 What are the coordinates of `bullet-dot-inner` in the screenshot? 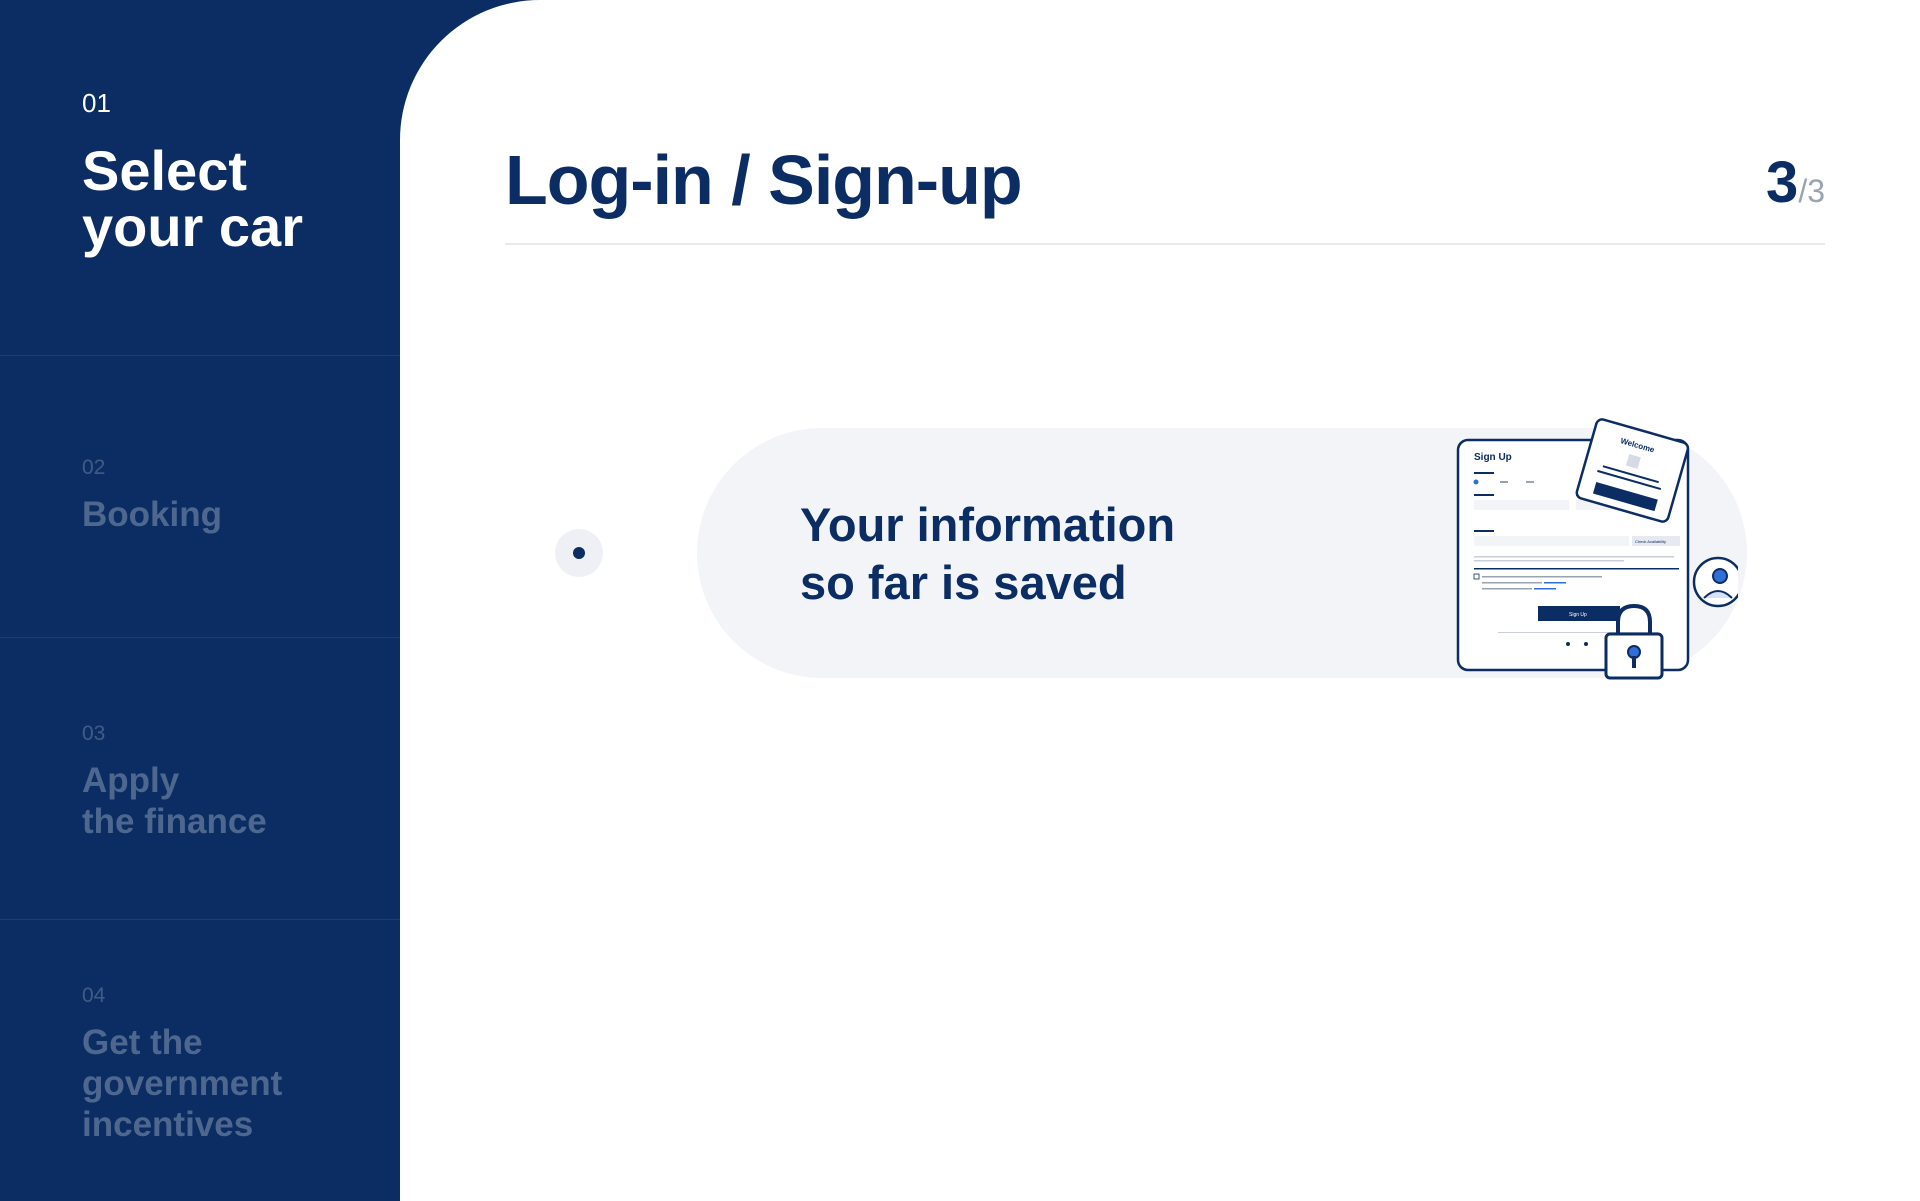 It's located at (579, 553).